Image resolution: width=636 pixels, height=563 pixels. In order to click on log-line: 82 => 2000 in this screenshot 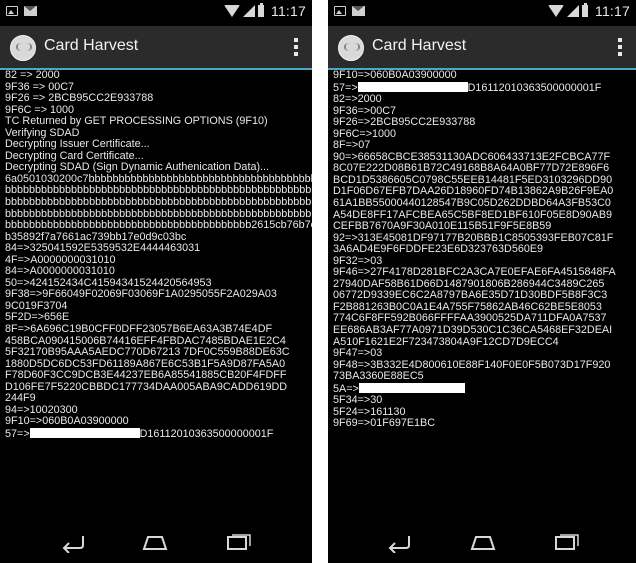, I will do `click(32, 75)`.